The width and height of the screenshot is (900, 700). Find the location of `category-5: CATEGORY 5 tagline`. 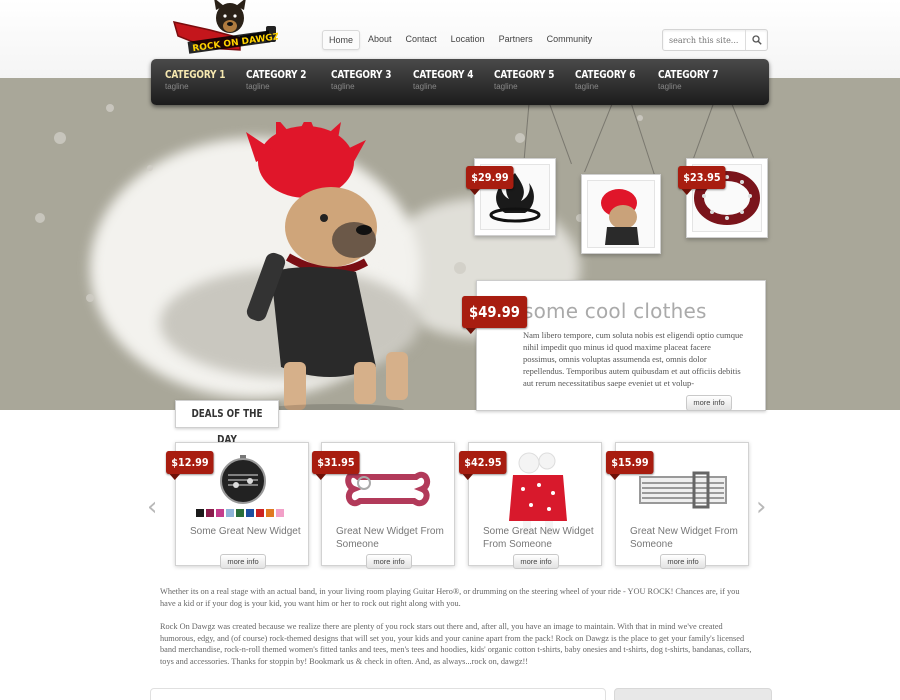

category-5: CATEGORY 5 tagline is located at coordinates (529, 80).